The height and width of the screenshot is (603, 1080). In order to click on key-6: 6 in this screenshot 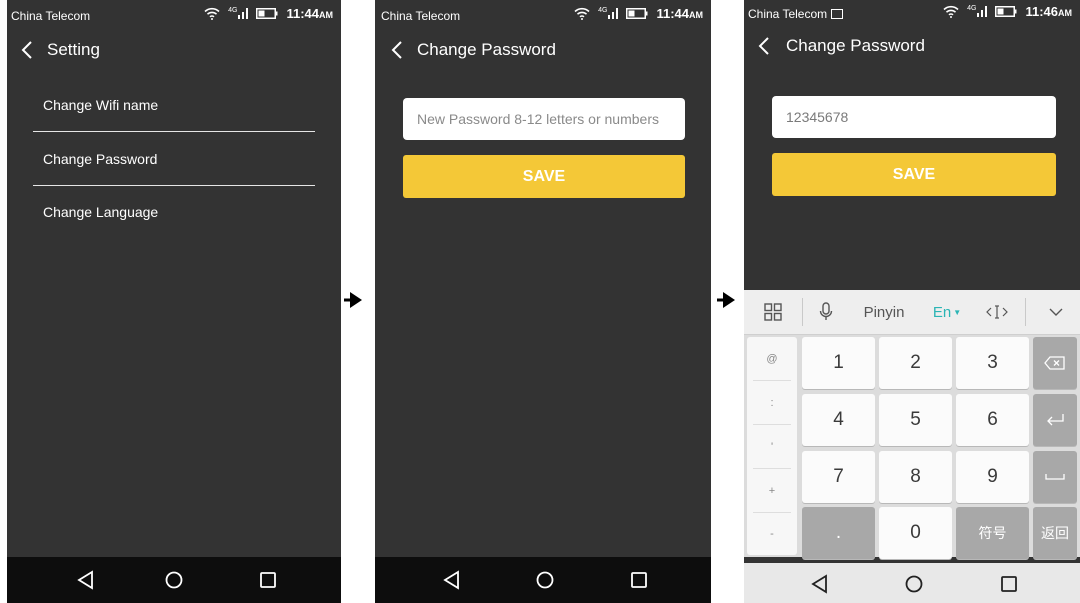, I will do `click(992, 420)`.